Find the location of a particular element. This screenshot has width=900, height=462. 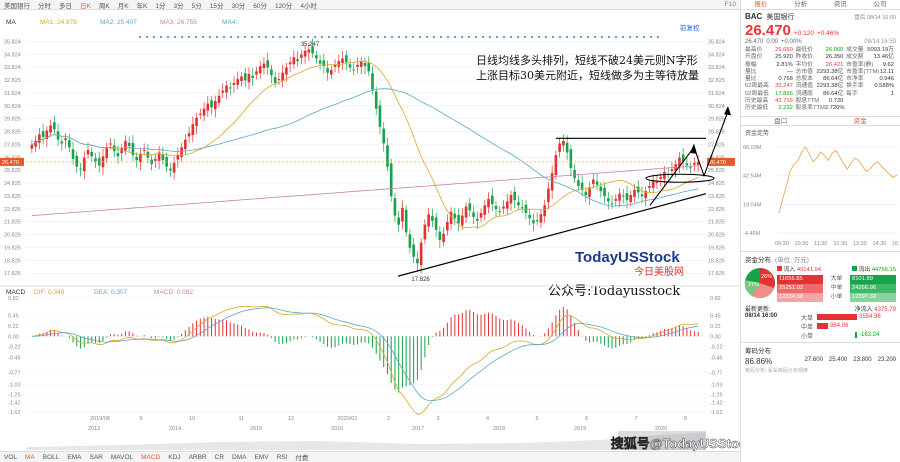

stat-row: 开盘价 25.920 昨收价 26.350 成交额 13.46亿 is located at coordinates (820, 57).